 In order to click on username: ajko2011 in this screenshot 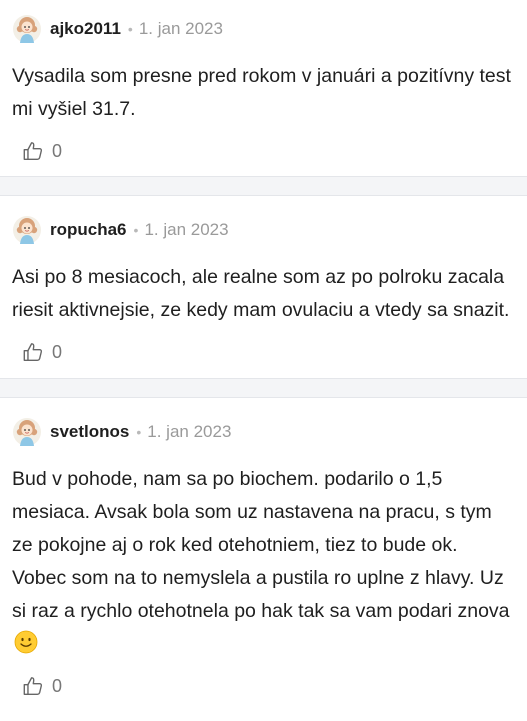, I will do `click(85, 29)`.